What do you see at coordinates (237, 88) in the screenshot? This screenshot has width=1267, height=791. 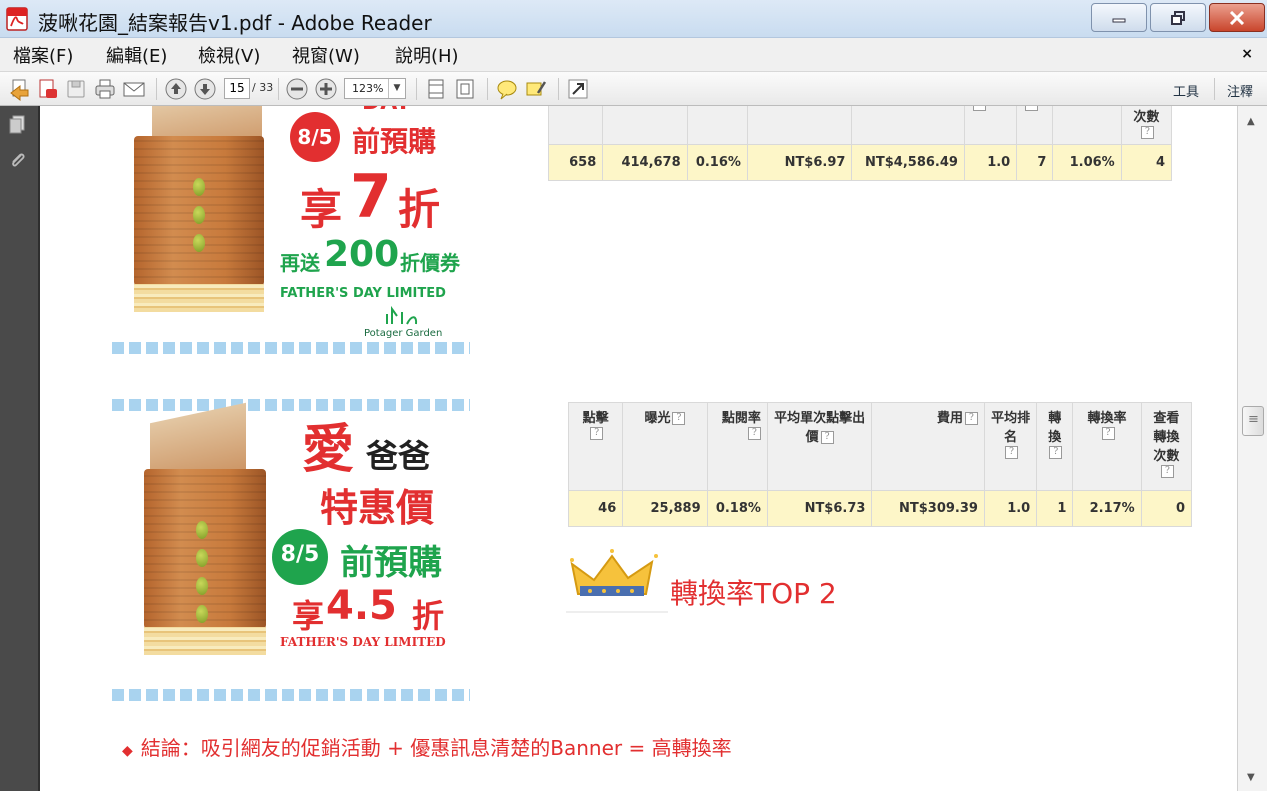 I see `page-number-input: 15` at bounding box center [237, 88].